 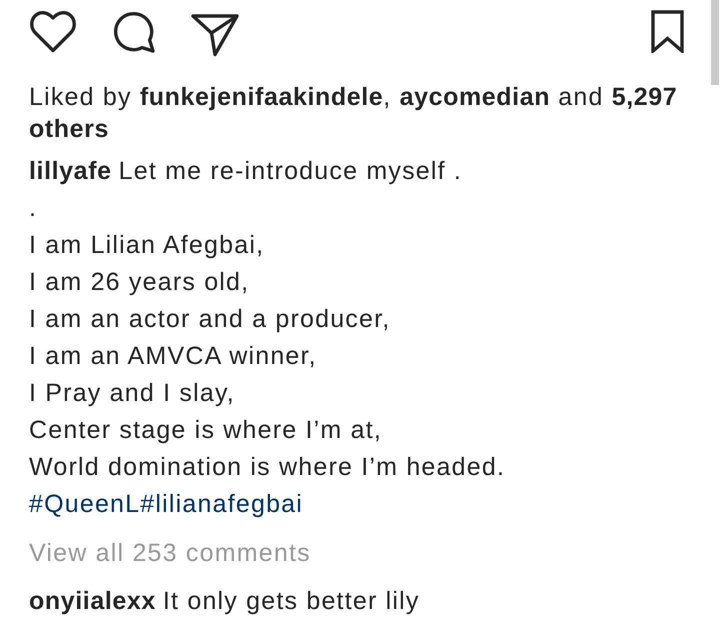 I want to click on bookmark-icon, so click(x=667, y=31).